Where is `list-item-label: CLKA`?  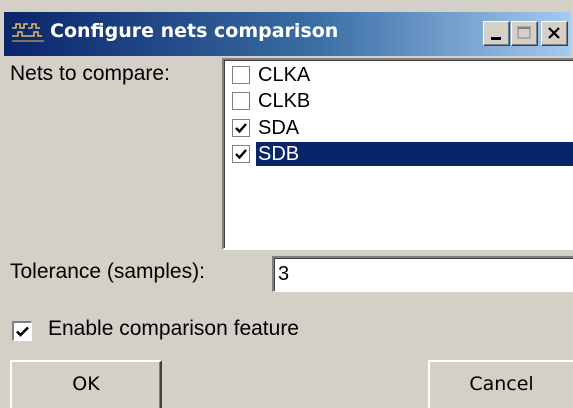 list-item-label: CLKA is located at coordinates (284, 75).